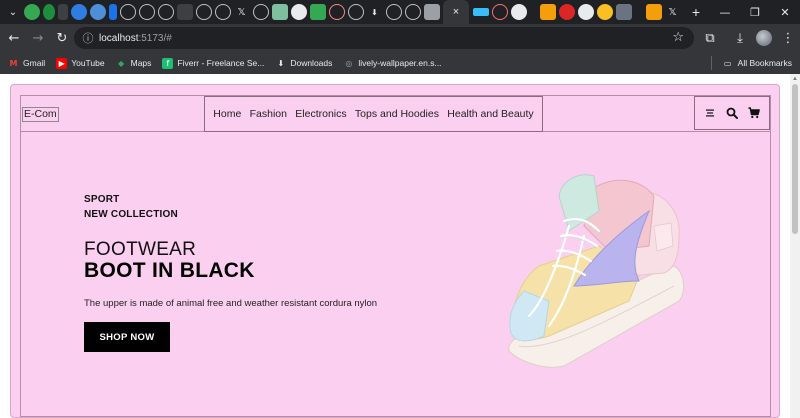 This screenshot has width=800, height=418. What do you see at coordinates (88, 38) in the screenshot?
I see `site-info-icon: ⓘ` at bounding box center [88, 38].